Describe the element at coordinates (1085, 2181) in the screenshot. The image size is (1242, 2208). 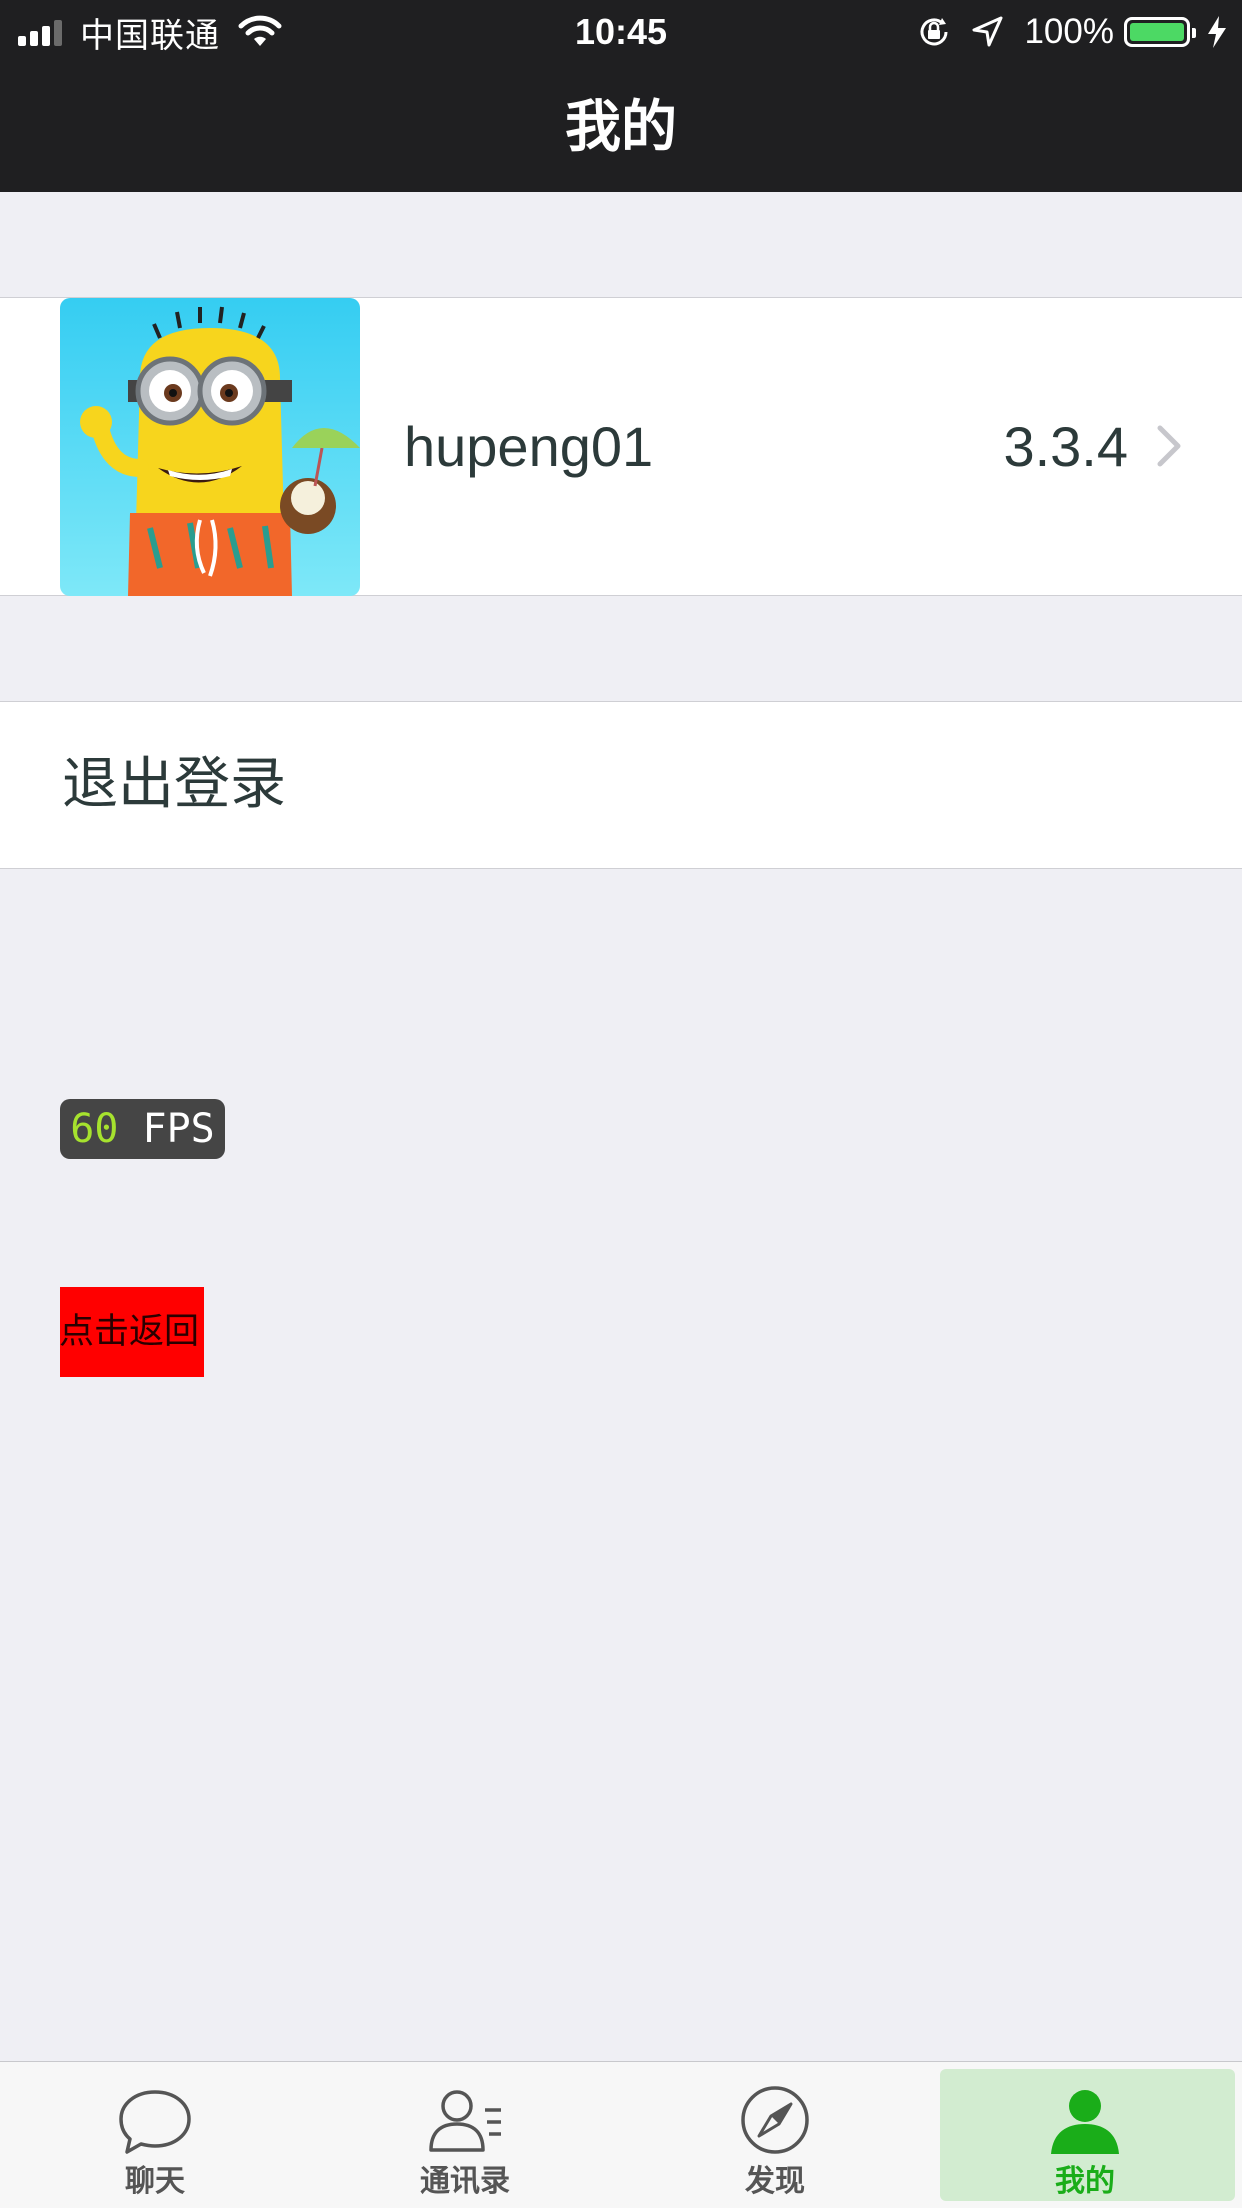
I see `tab-label: 我的` at that location.